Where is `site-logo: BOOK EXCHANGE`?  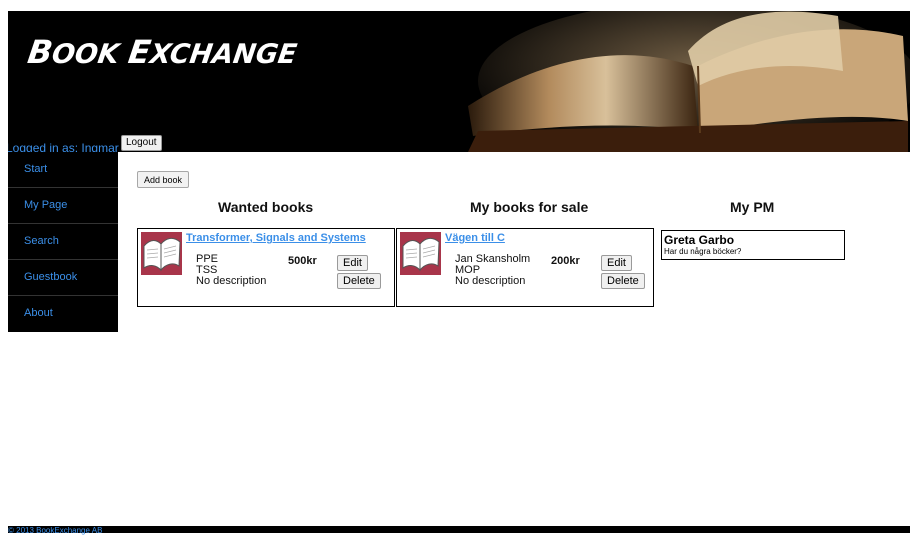 site-logo: BOOK EXCHANGE is located at coordinates (162, 52).